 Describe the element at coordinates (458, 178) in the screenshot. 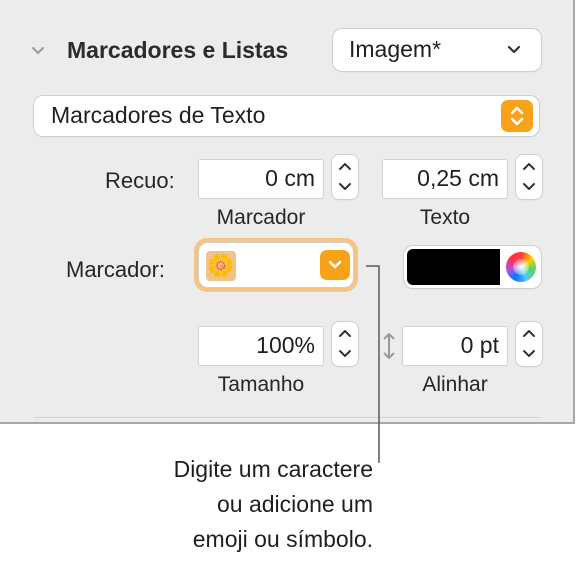

I see `text-indent-value: 0,25 cm` at that location.